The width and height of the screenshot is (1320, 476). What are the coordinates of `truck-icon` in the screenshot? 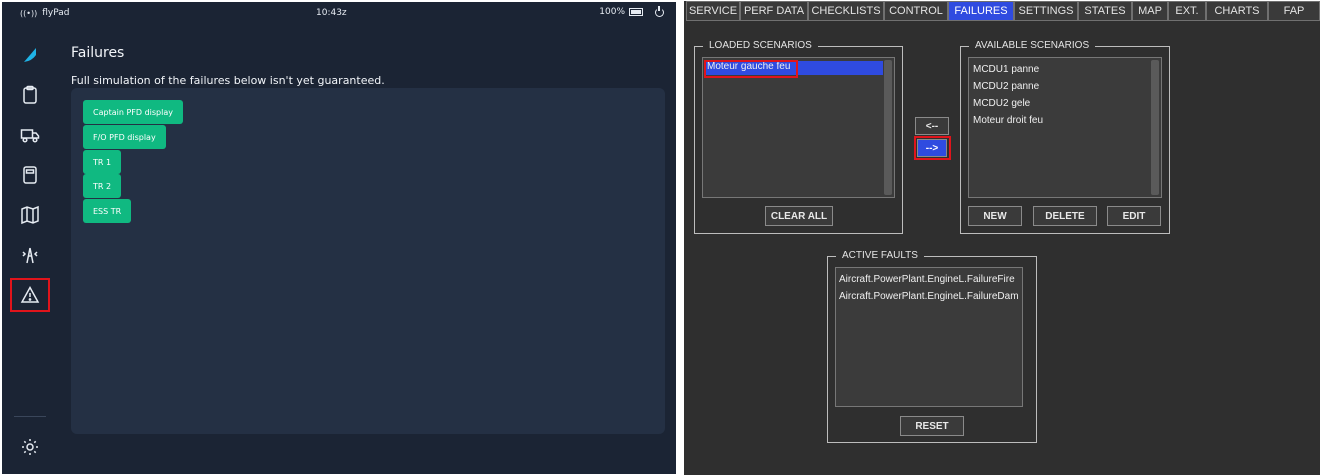 It's located at (30, 135).